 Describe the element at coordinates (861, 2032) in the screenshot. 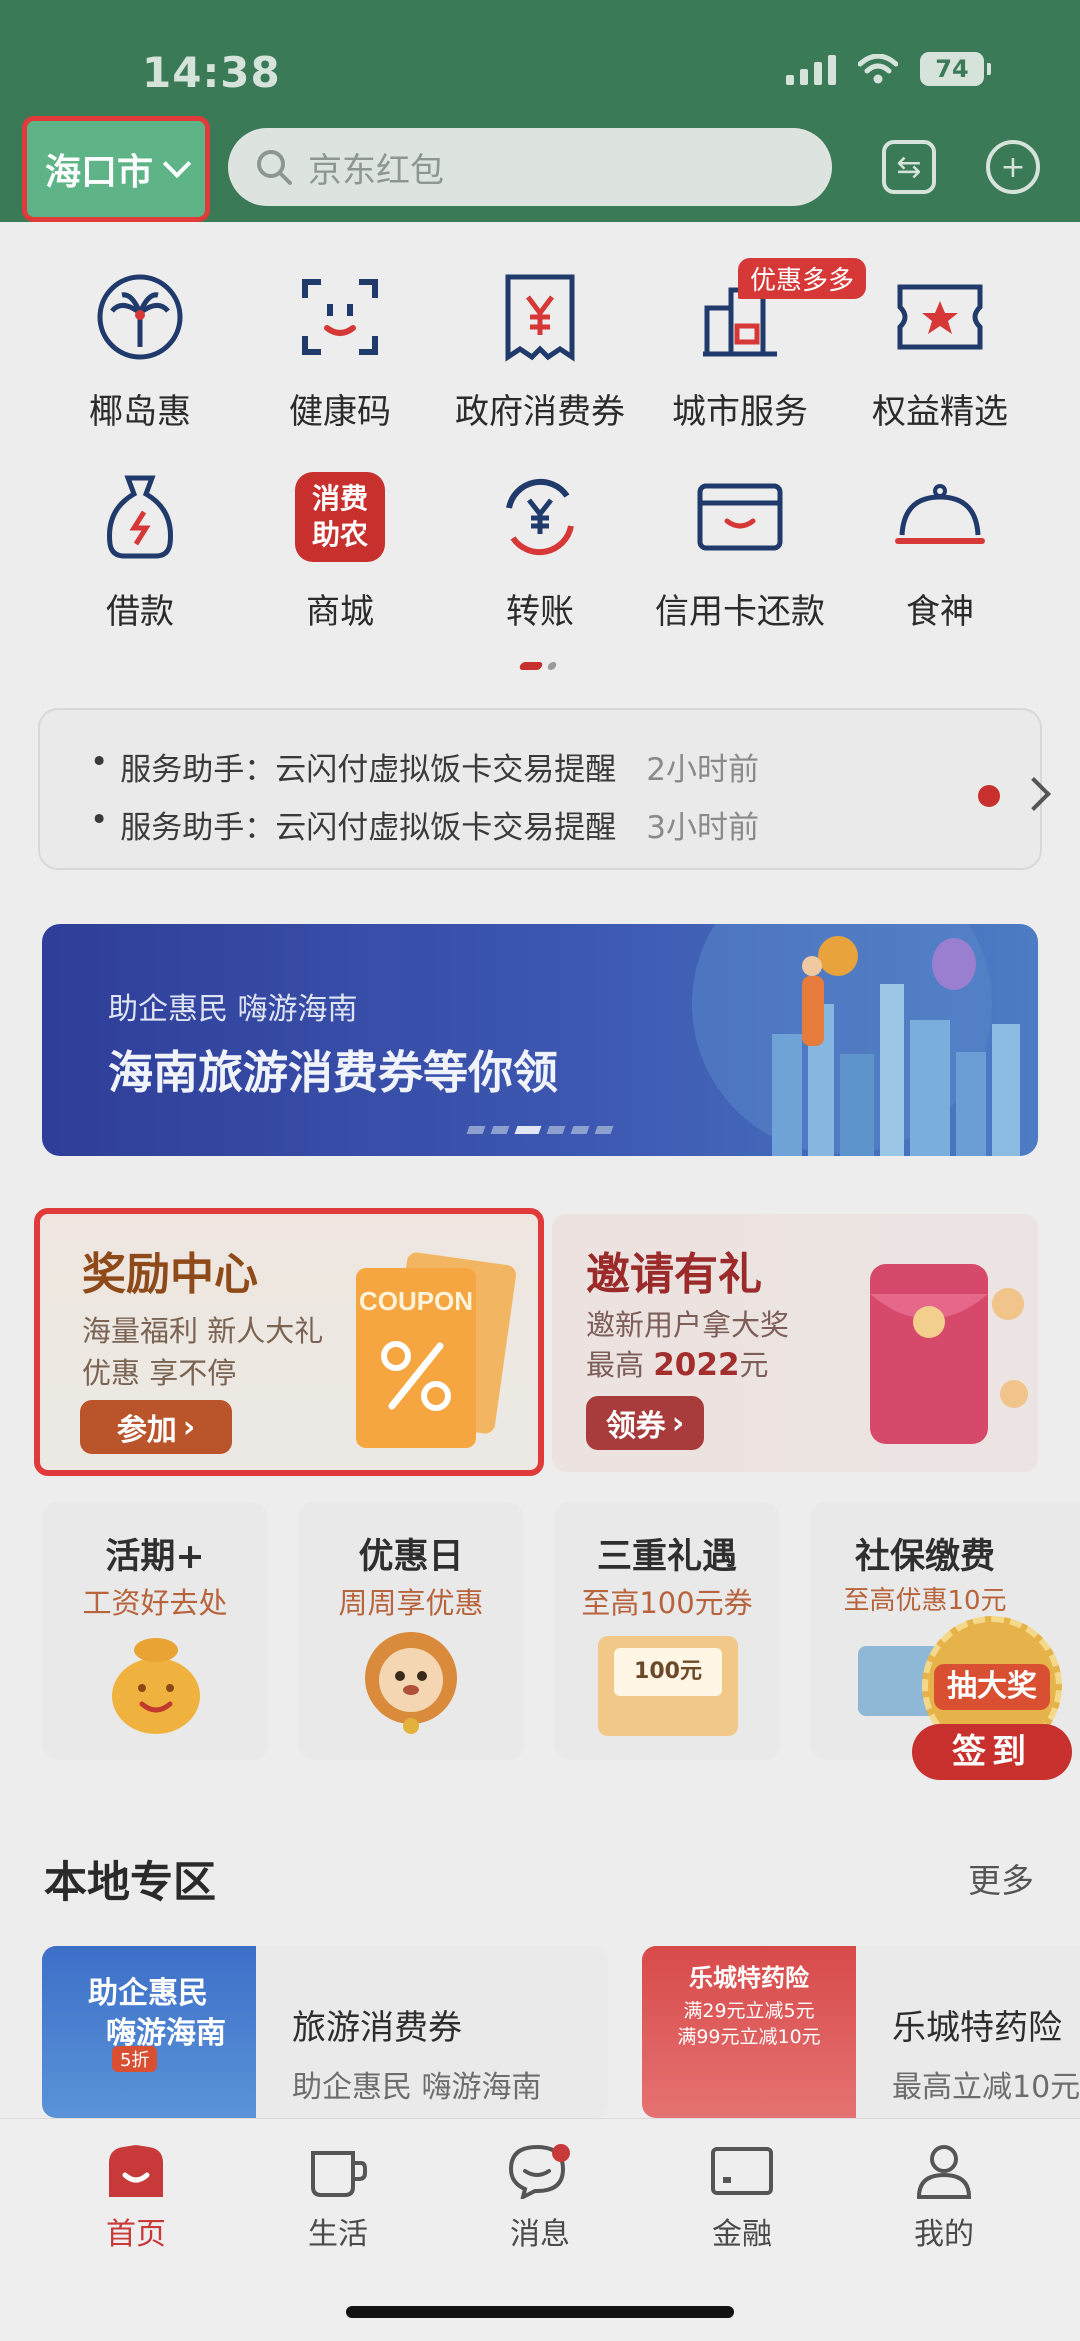

I see `local-item-drug-insurance: 乐城特药险 满29元立减5元 满99元立减10元 乐城特药险 最高立减10元` at that location.